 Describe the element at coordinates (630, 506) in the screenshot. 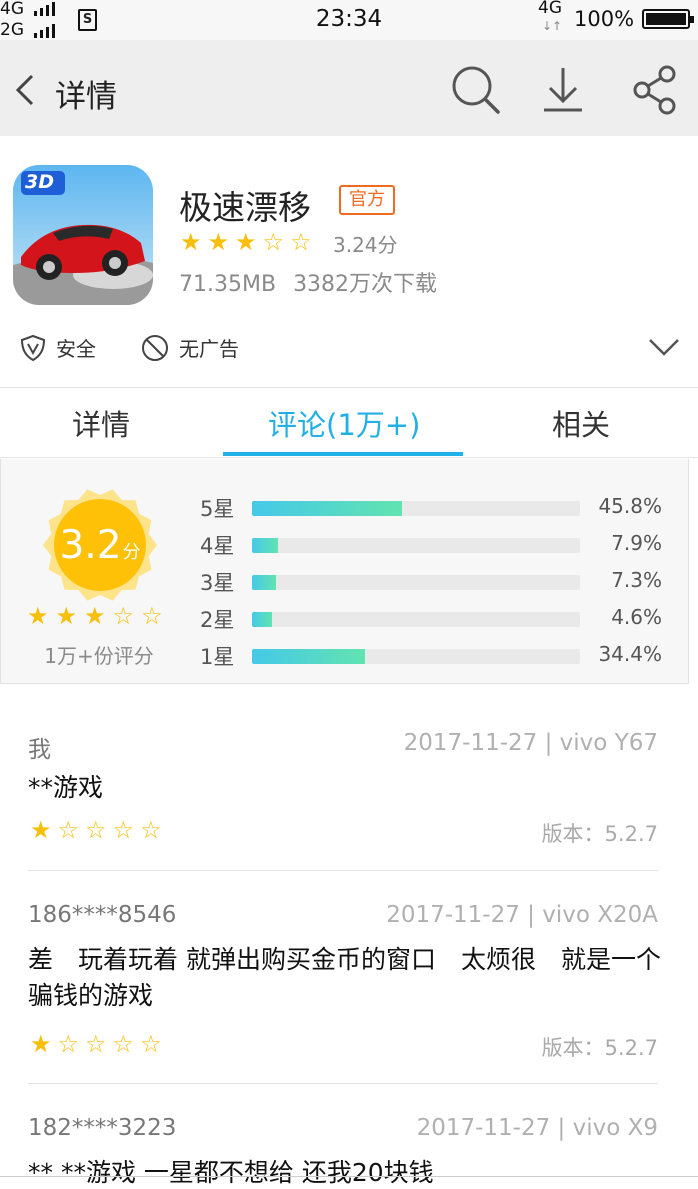

I see `bar-percent: 45.8%` at that location.